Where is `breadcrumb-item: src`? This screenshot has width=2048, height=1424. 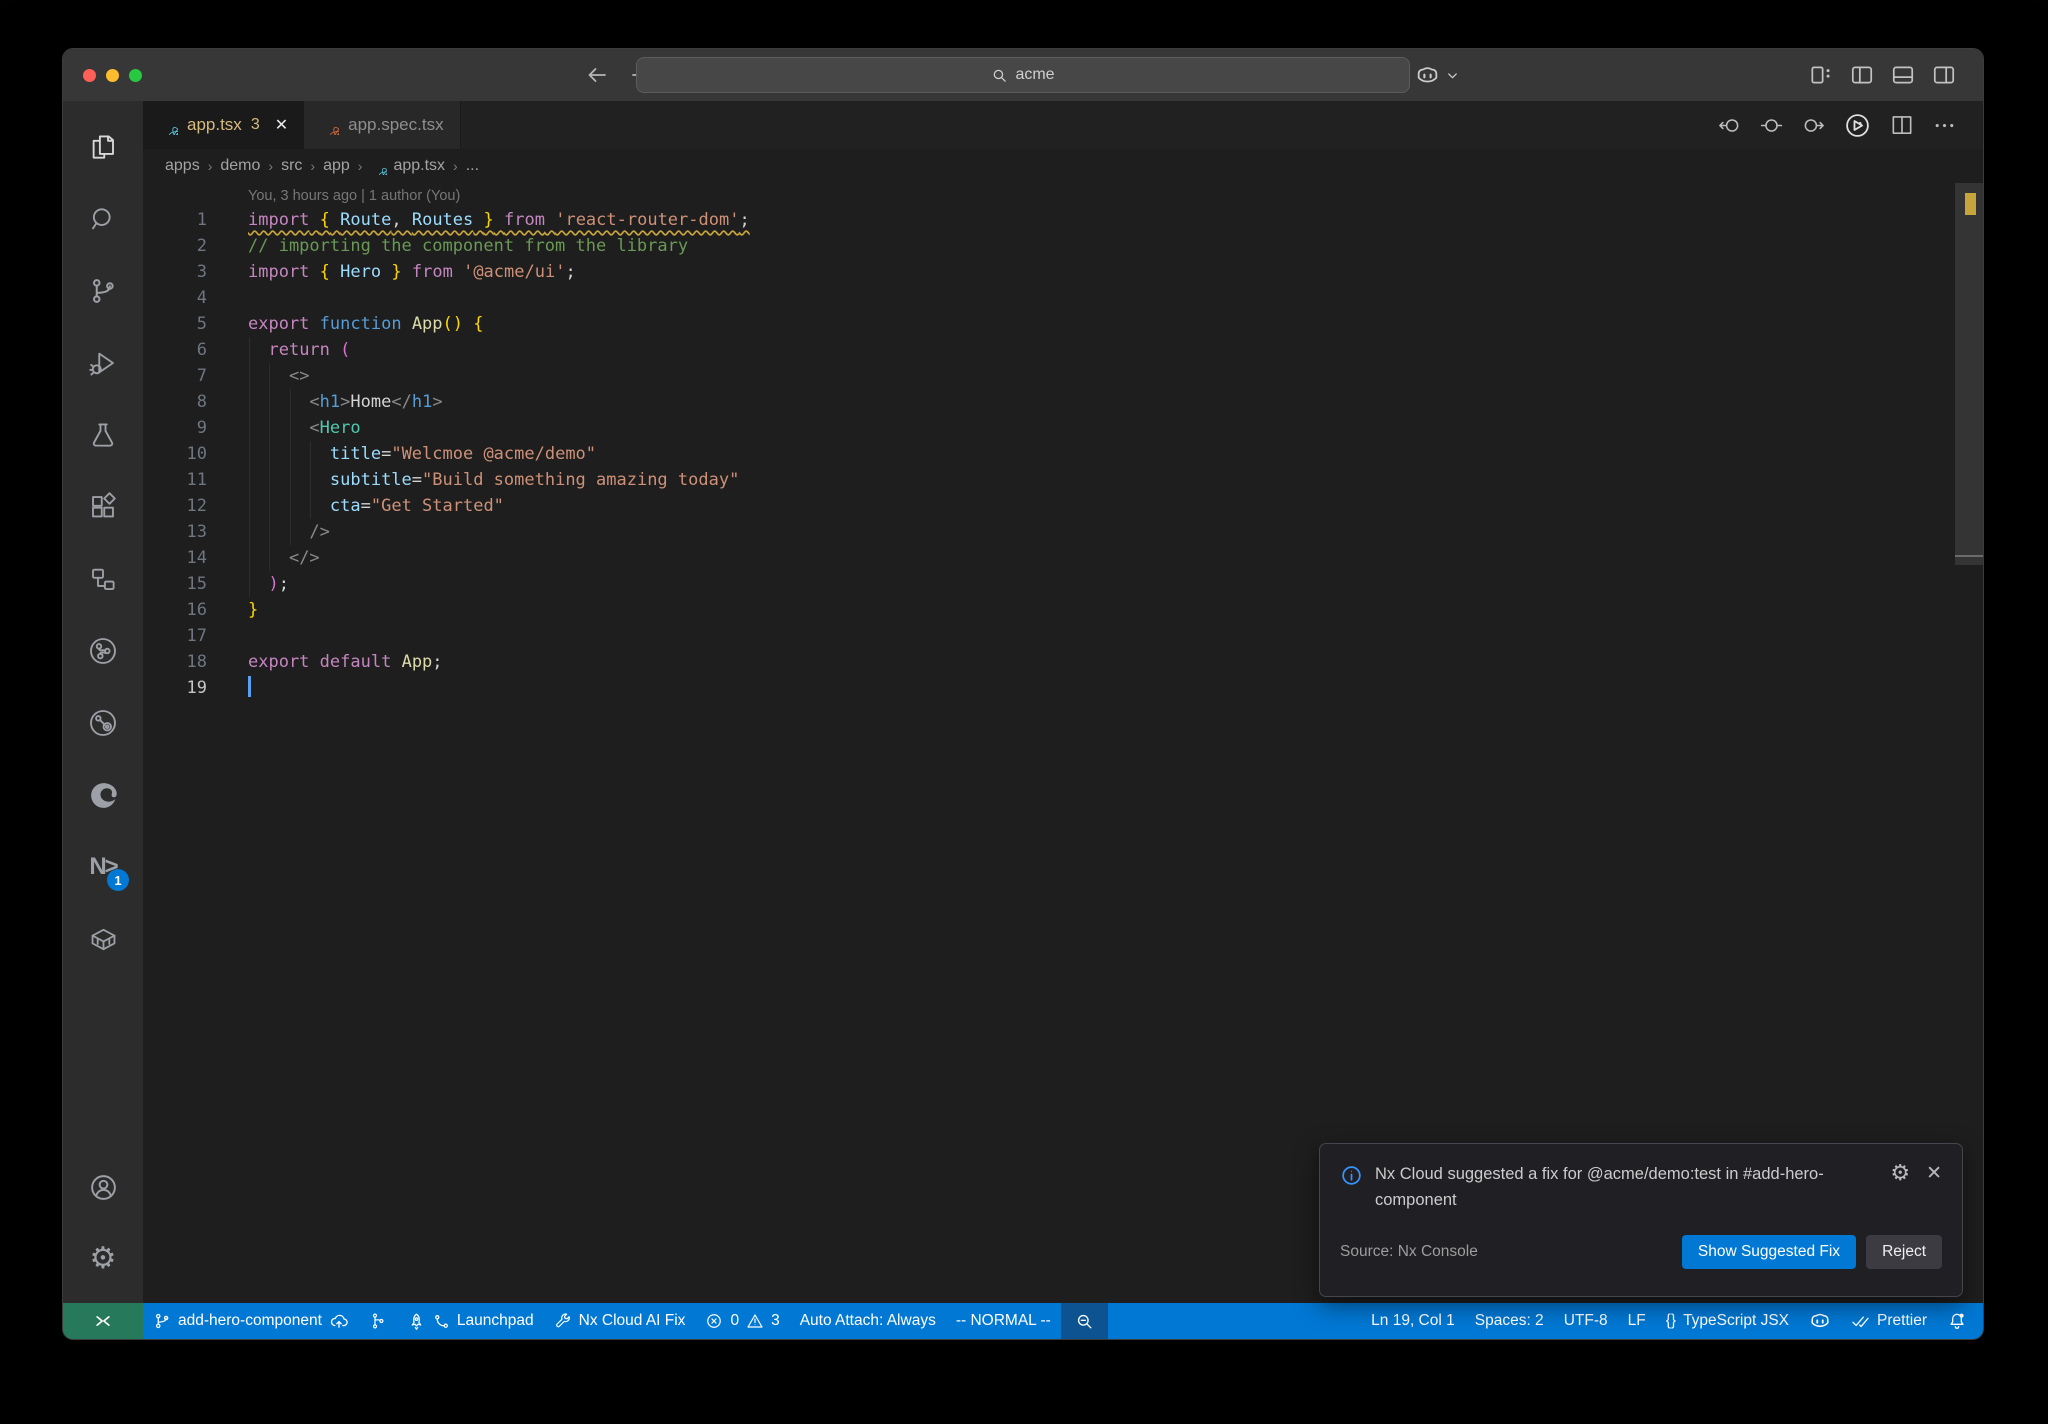 breadcrumb-item: src is located at coordinates (291, 166).